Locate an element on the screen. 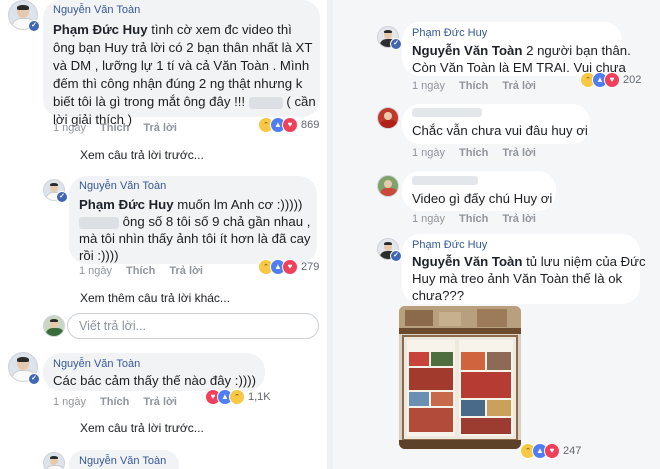 The image size is (660, 469). comment-line: rồi :)))) is located at coordinates (99, 255).